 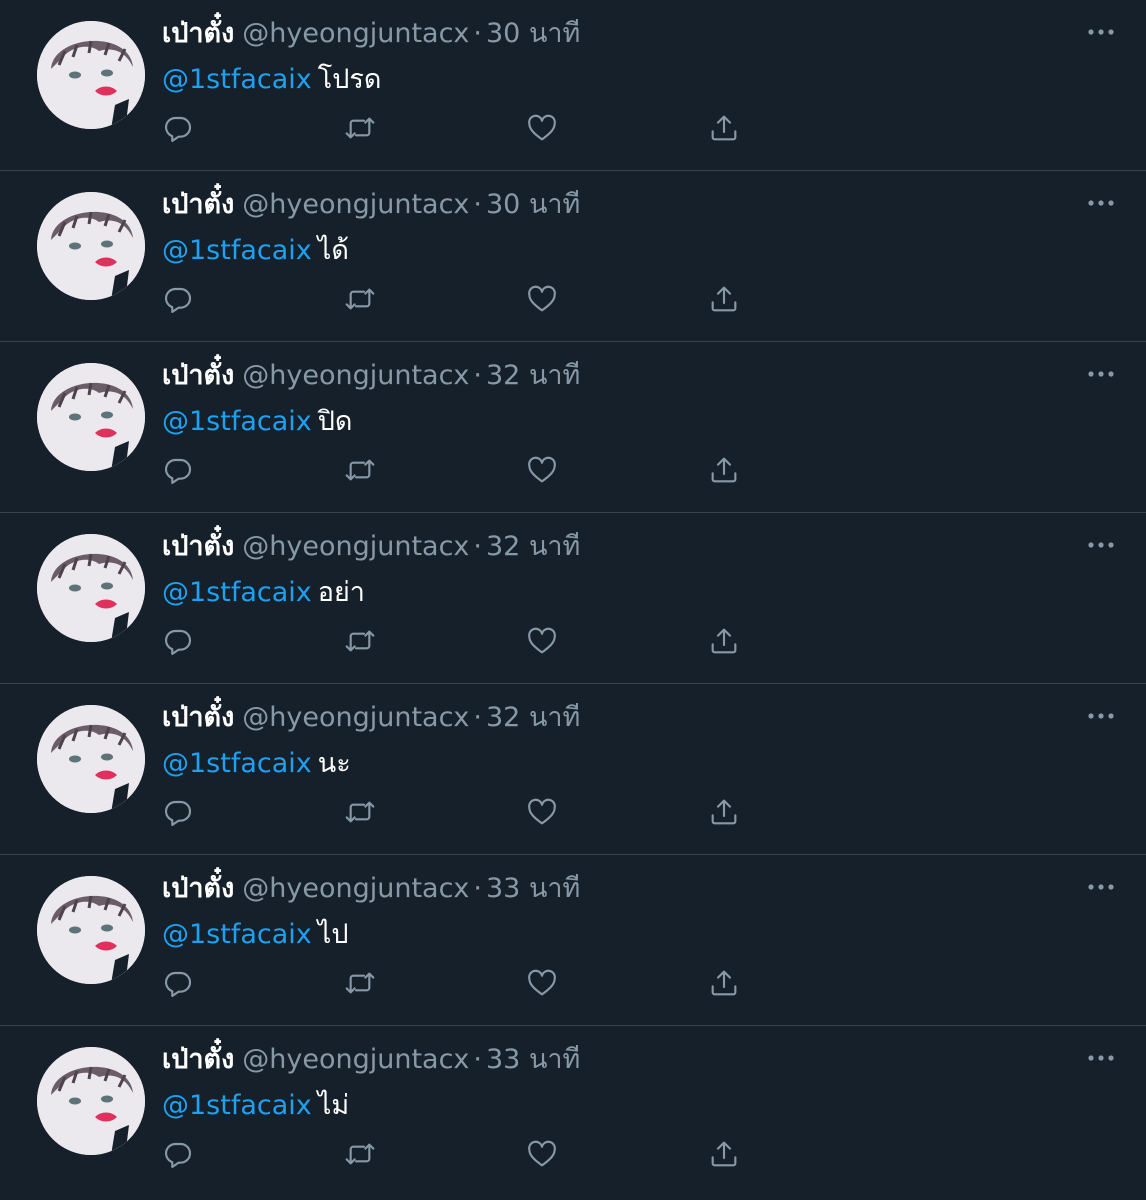 I want to click on tweet-header: เป่าตั๋ง @hyeongjuntacx · 33 นาที, so click(x=371, y=889).